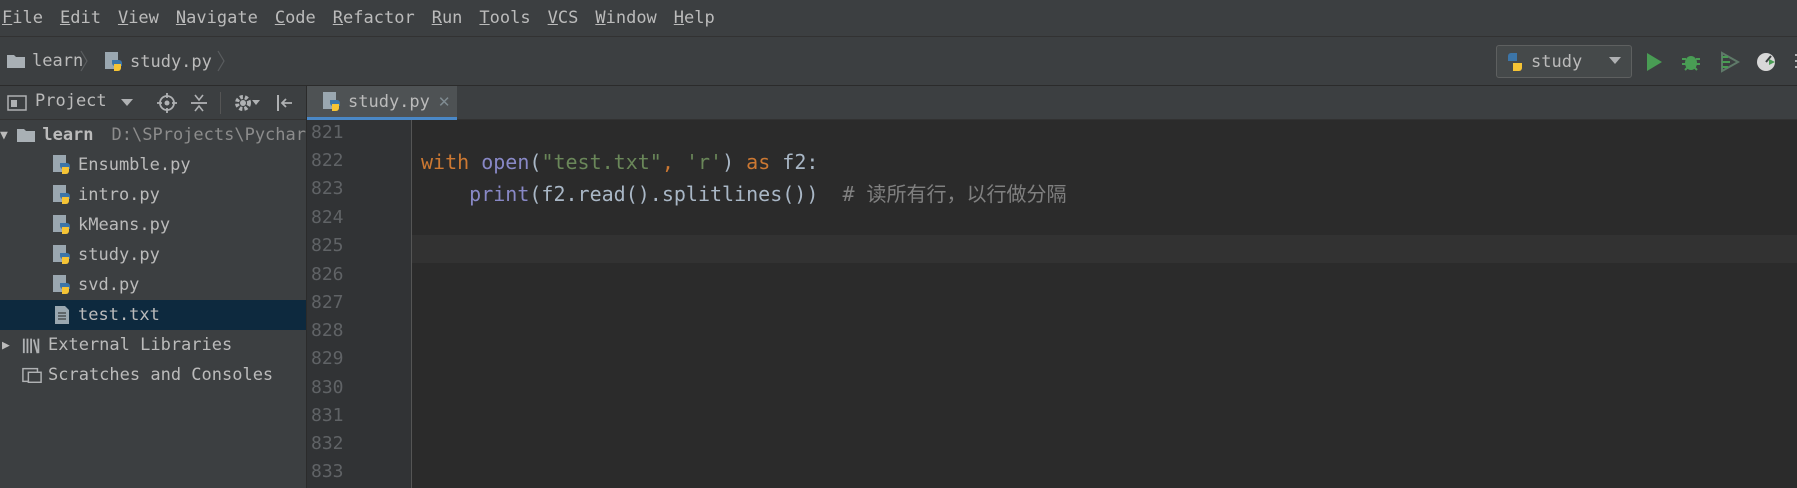 The height and width of the screenshot is (488, 1797). Describe the element at coordinates (1104, 249) in the screenshot. I see `caret-line-highlight` at that location.